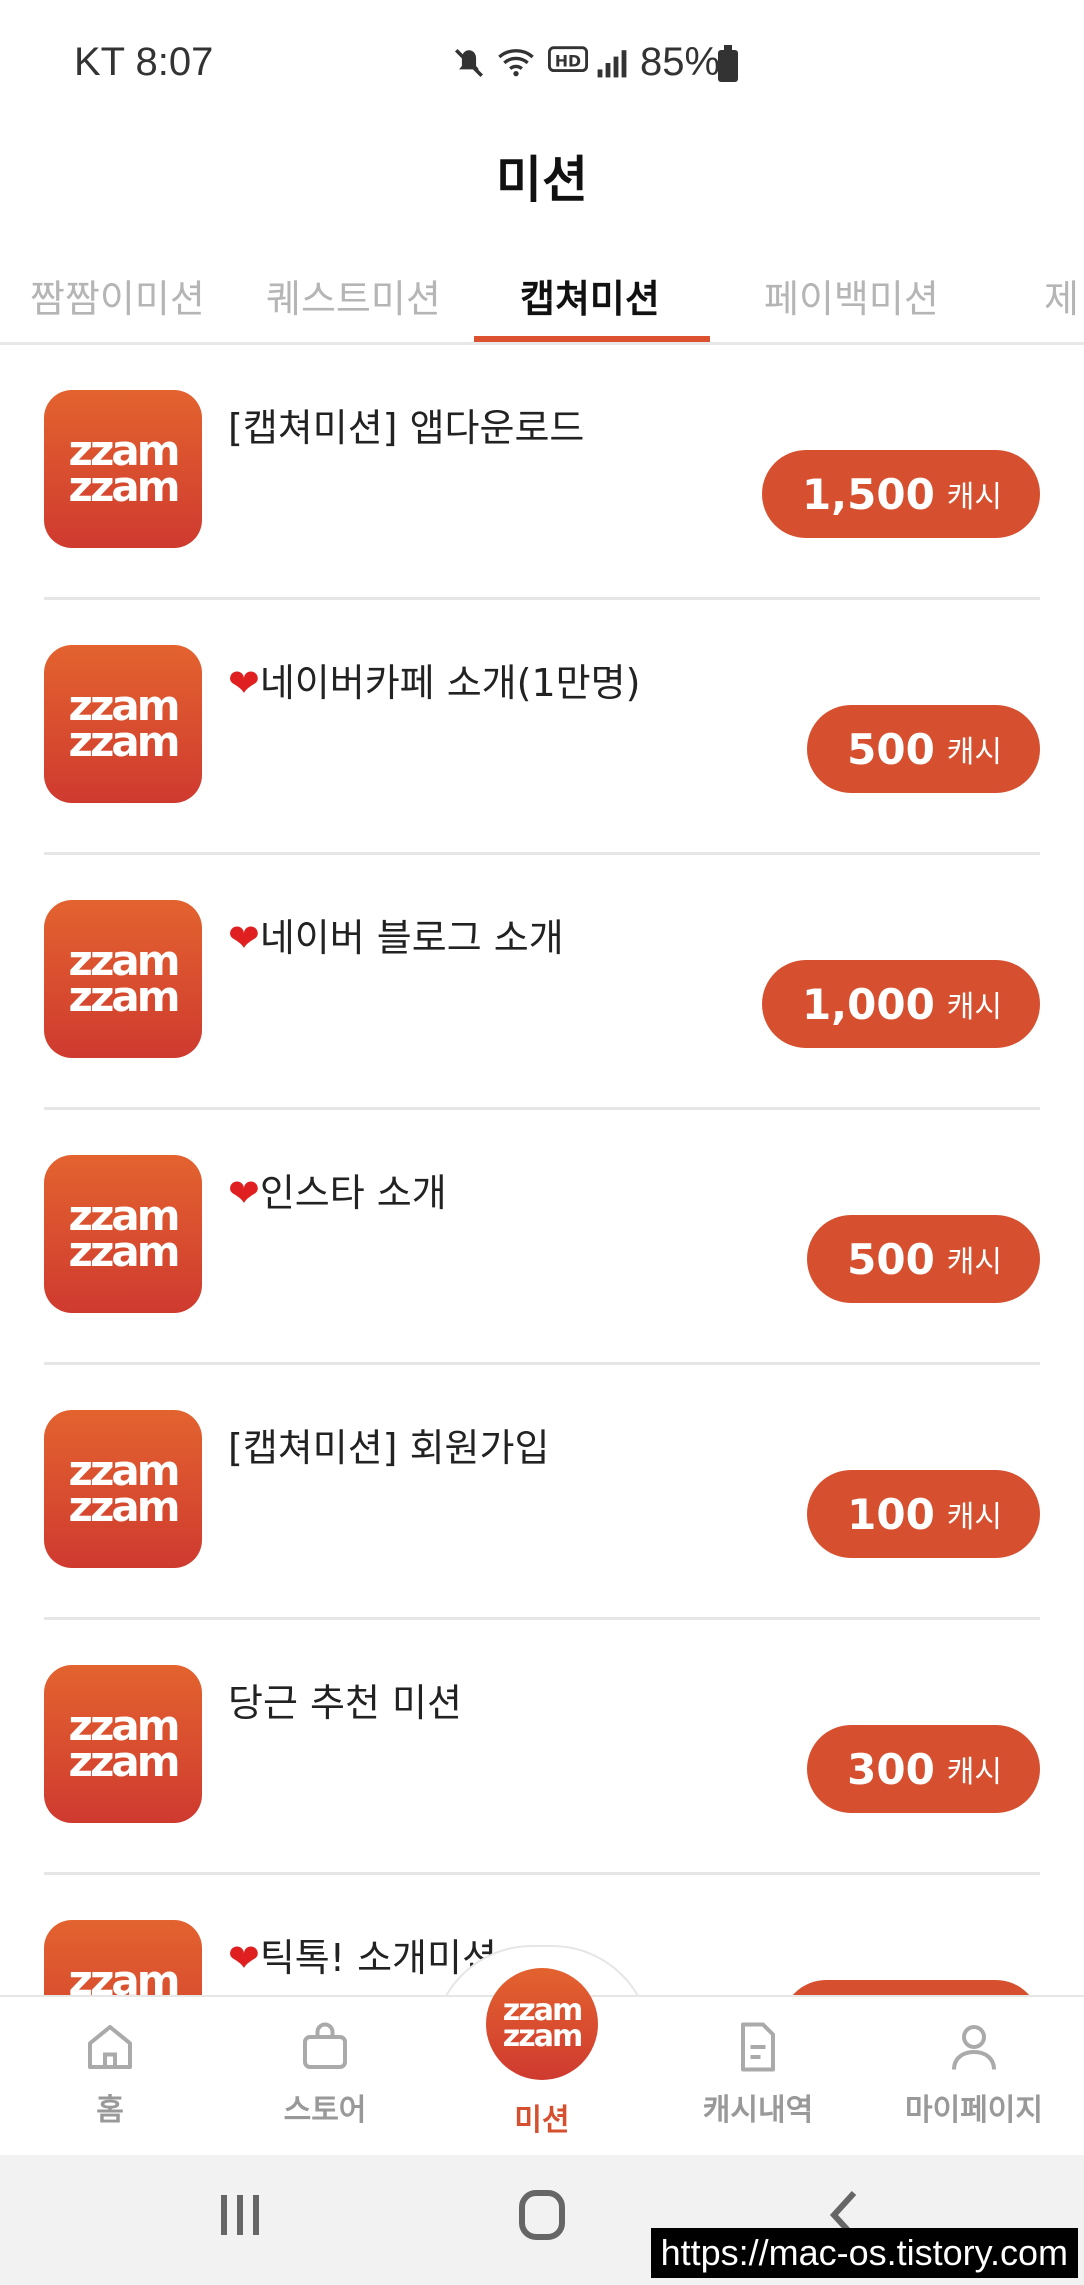 This screenshot has height=2285, width=1084. I want to click on mission-item: zzam zzam ❤네이버카페 소개(1만명) 500 캐시, so click(542, 727).